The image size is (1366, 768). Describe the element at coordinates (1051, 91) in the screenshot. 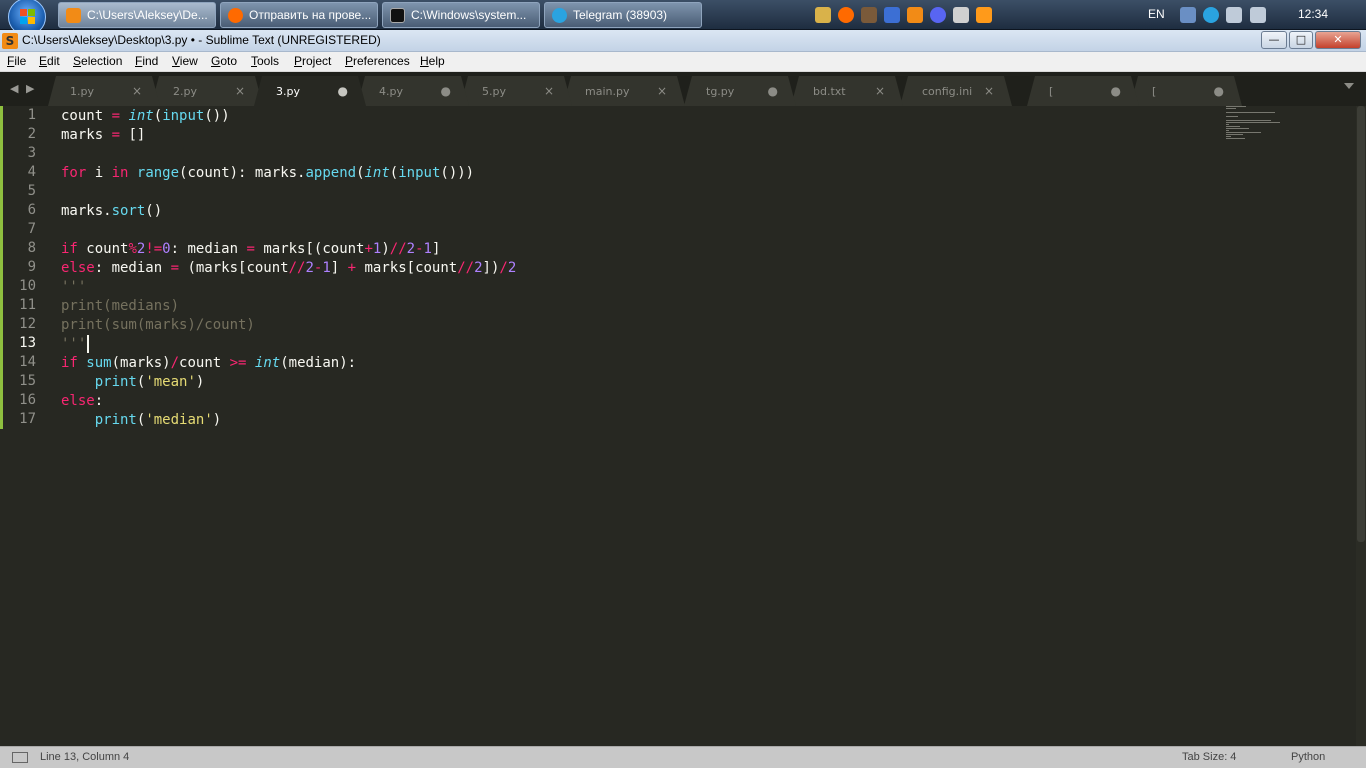

I see `tab-label: [` at that location.